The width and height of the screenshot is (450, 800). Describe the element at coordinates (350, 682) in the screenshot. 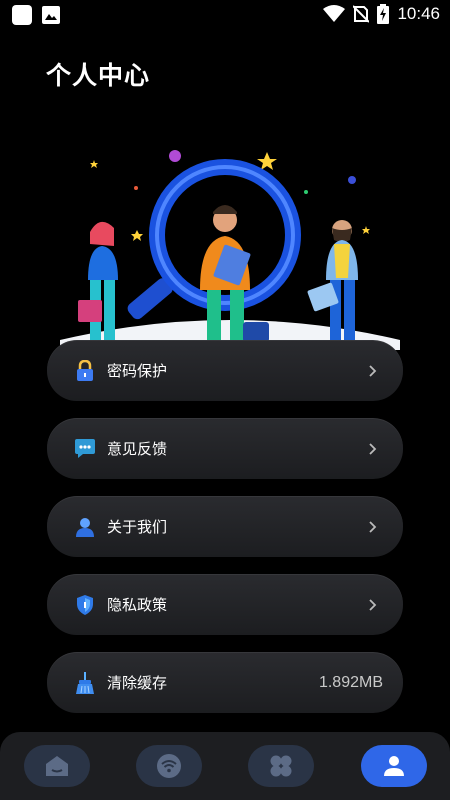

I see `cache-size-value: 1.892MB` at that location.